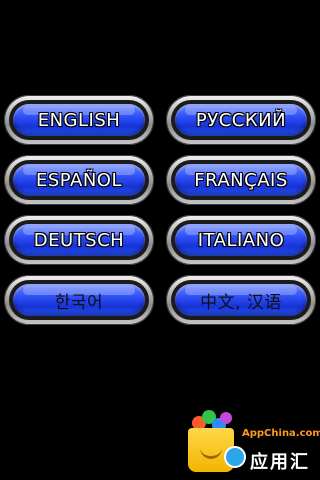 The image size is (320, 480). I want to click on button-frame: 中文, 汉语, so click(241, 300).